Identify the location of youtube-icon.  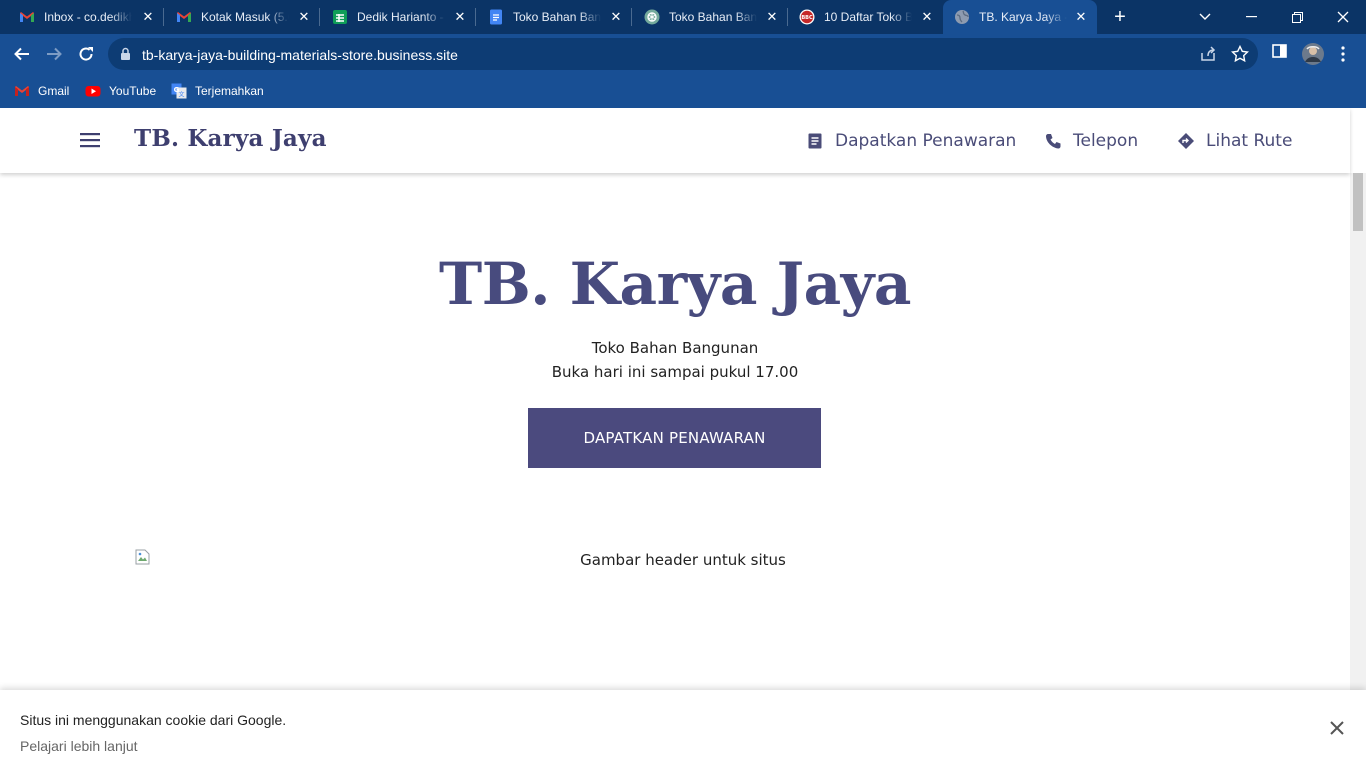
(93, 91).